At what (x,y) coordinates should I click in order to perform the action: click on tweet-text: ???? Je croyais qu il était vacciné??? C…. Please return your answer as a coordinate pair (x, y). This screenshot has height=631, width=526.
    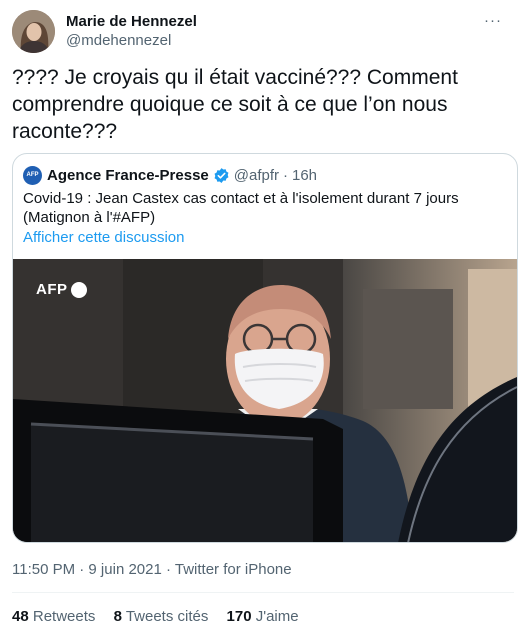
    Looking at the image, I should click on (235, 104).